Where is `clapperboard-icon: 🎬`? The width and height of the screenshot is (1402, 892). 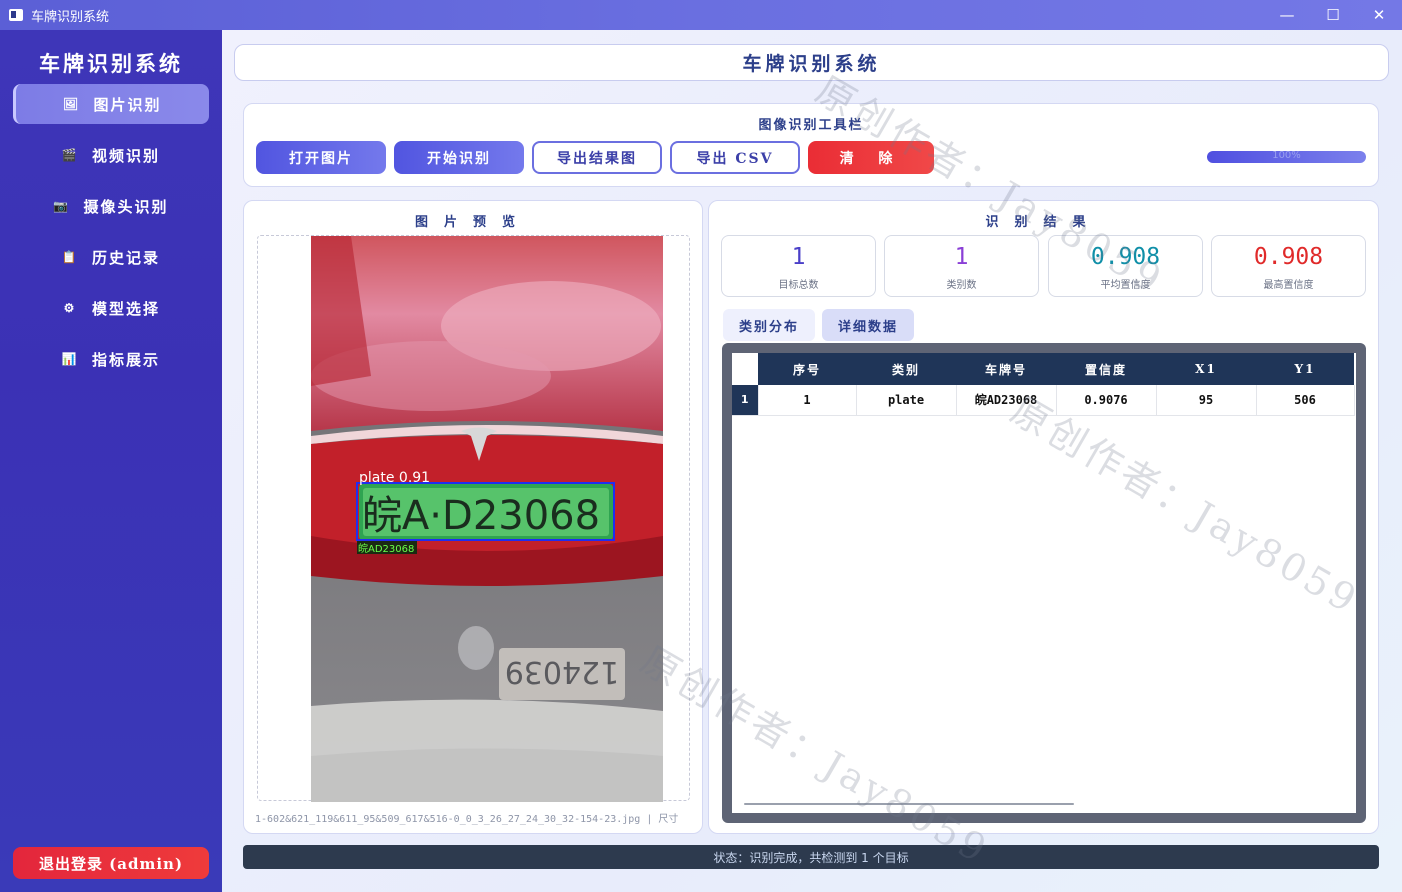 clapperboard-icon: 🎬 is located at coordinates (70, 155).